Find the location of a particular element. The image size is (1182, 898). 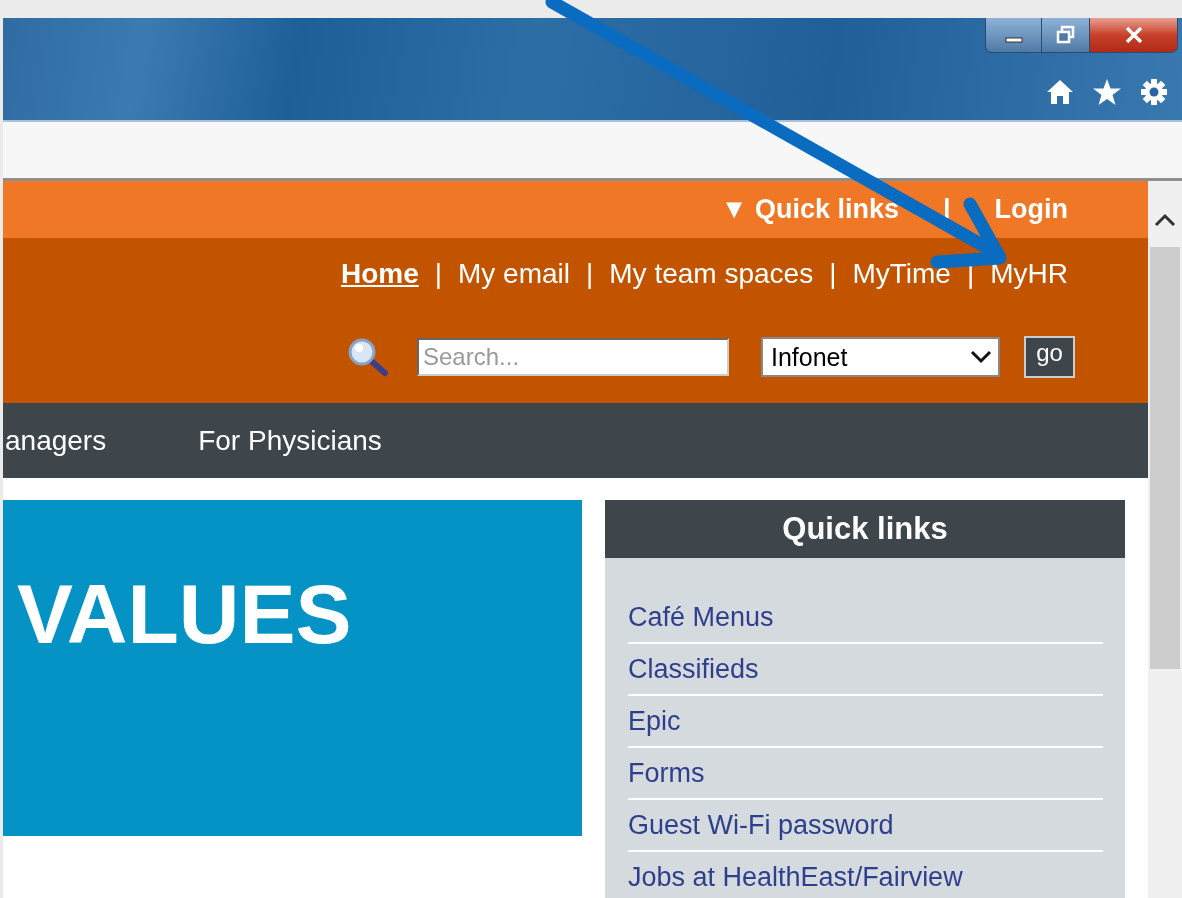

restore-button is located at coordinates (1065, 35).